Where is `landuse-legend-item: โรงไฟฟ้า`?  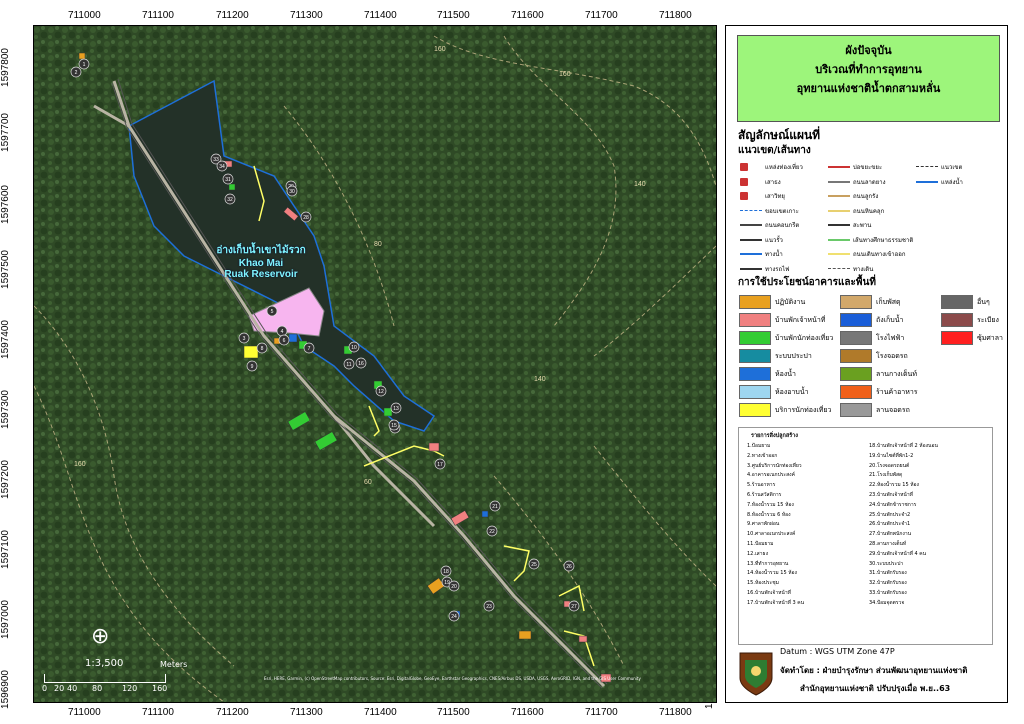
landuse-legend-item: โรงไฟฟ้า is located at coordinates (872, 338).